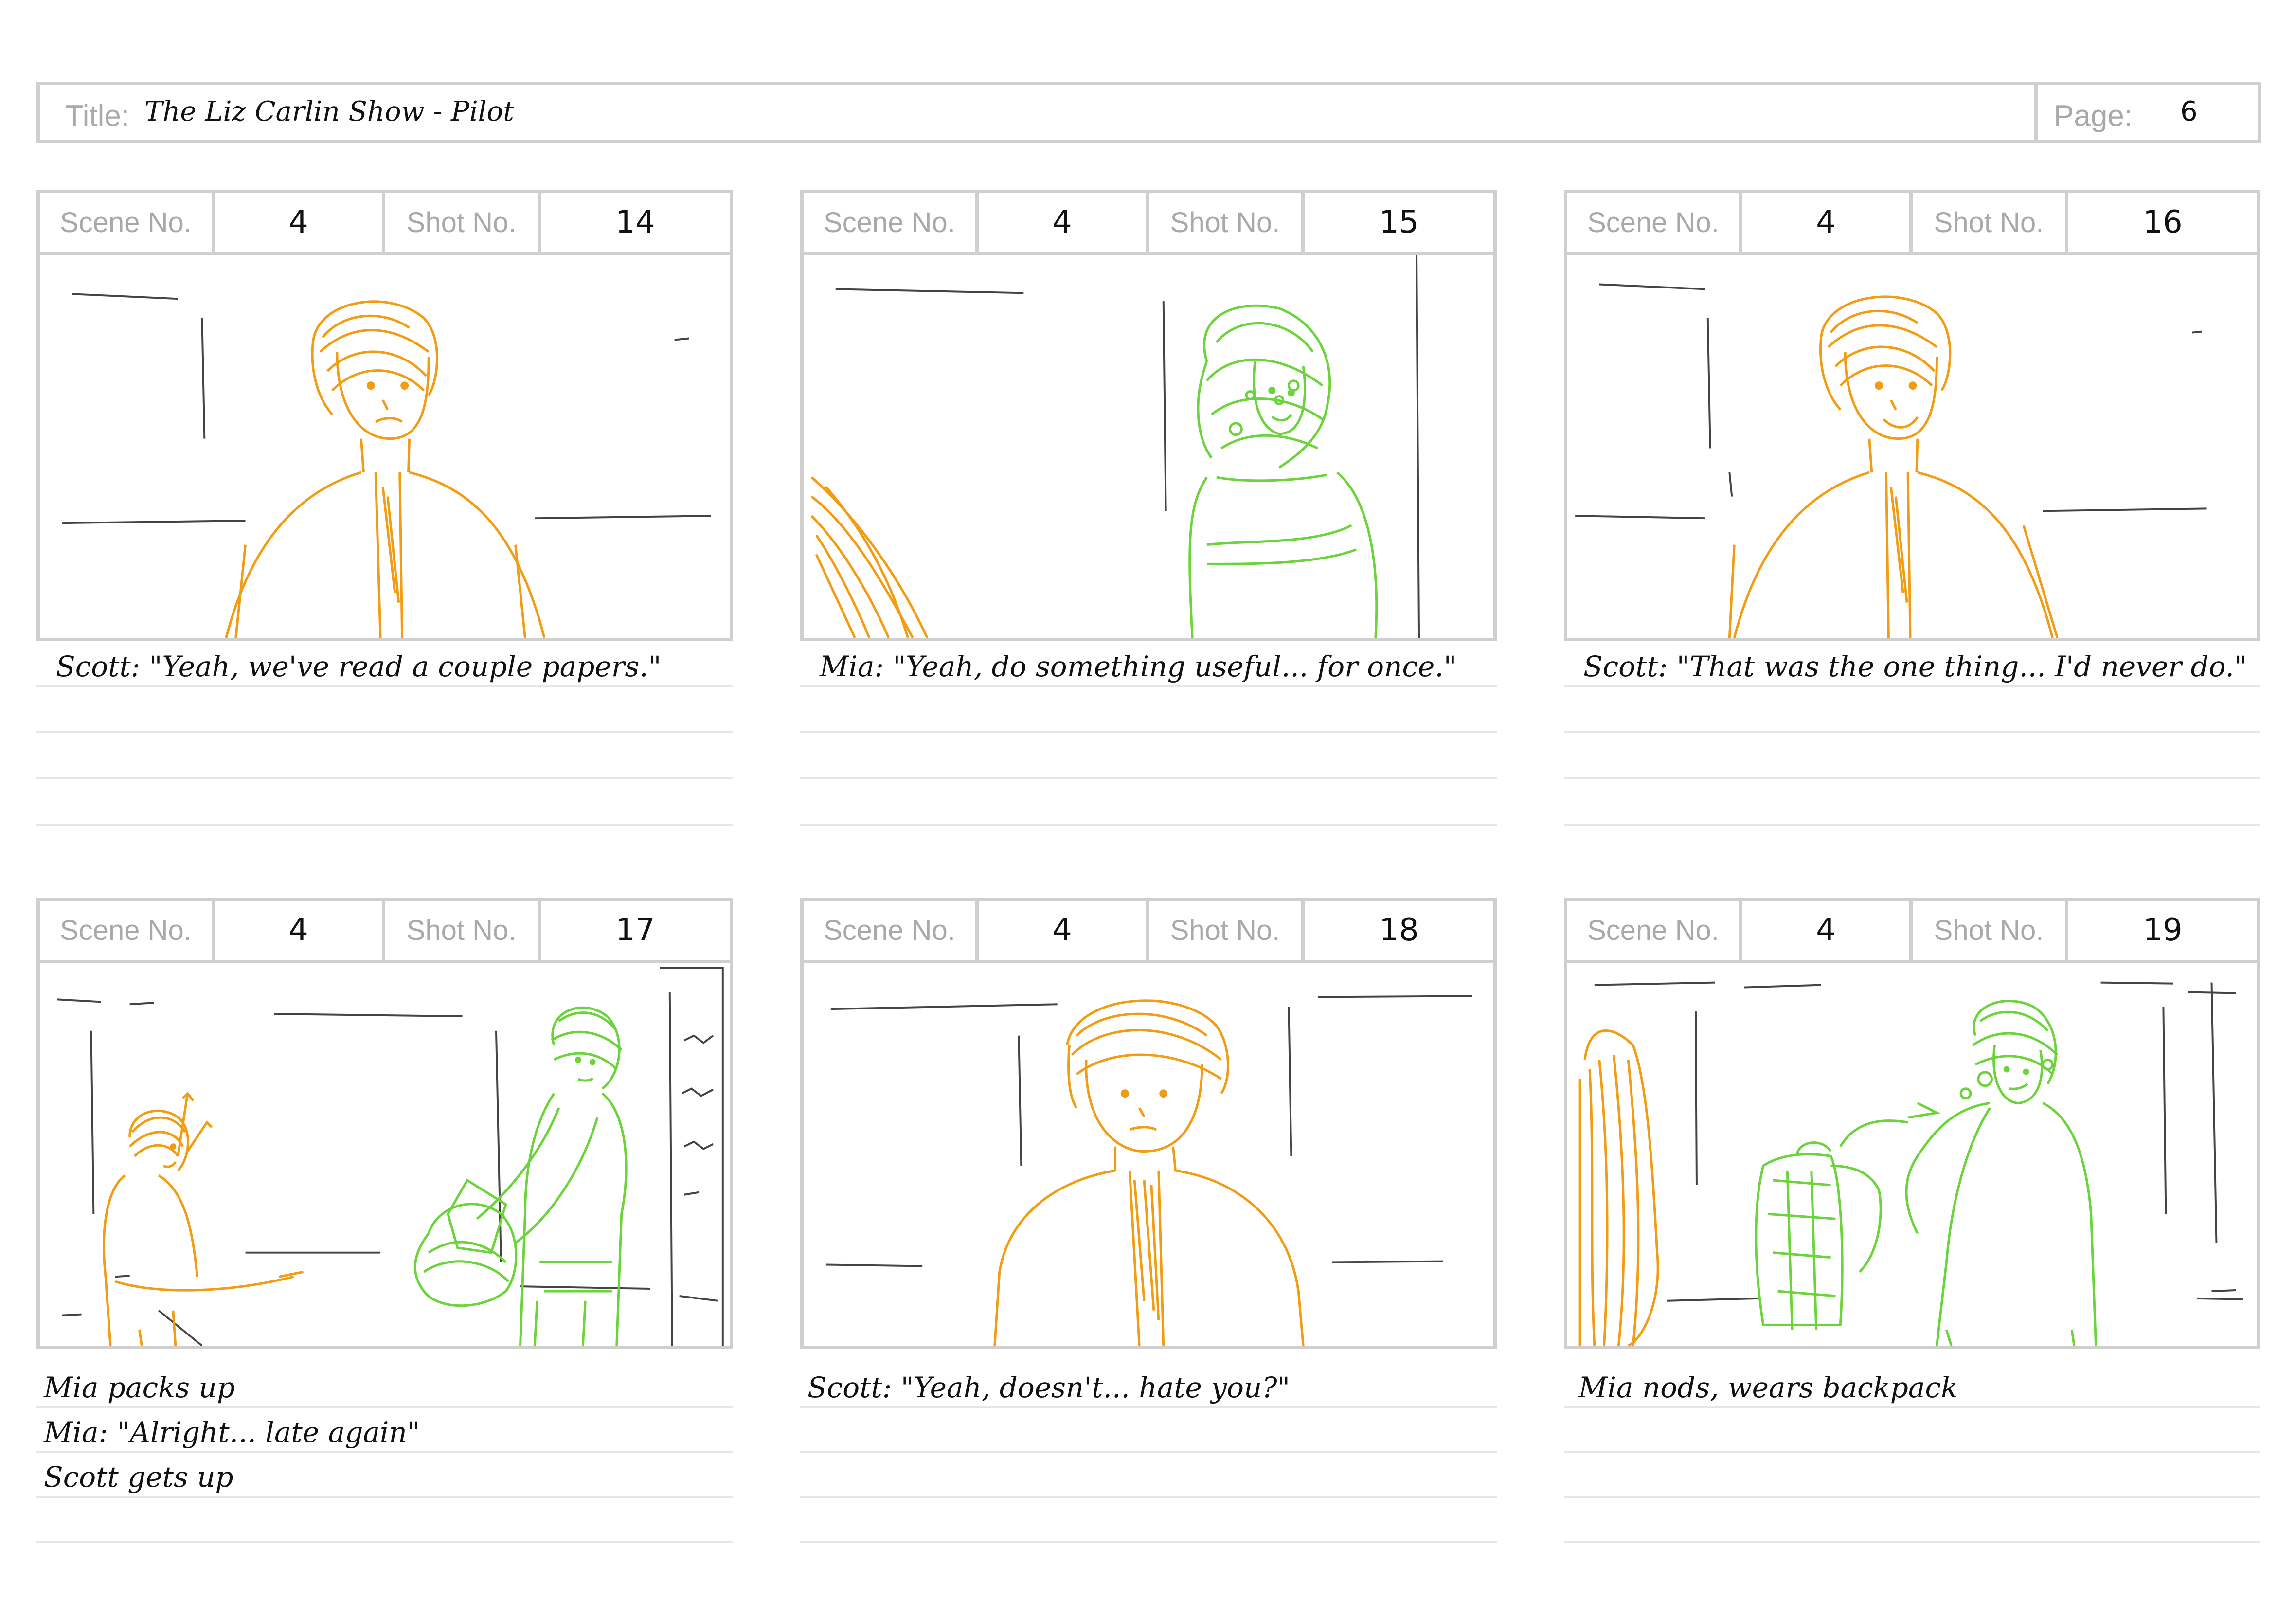  Describe the element at coordinates (386, 465) in the screenshot. I see `sketch-scott-medium` at that location.